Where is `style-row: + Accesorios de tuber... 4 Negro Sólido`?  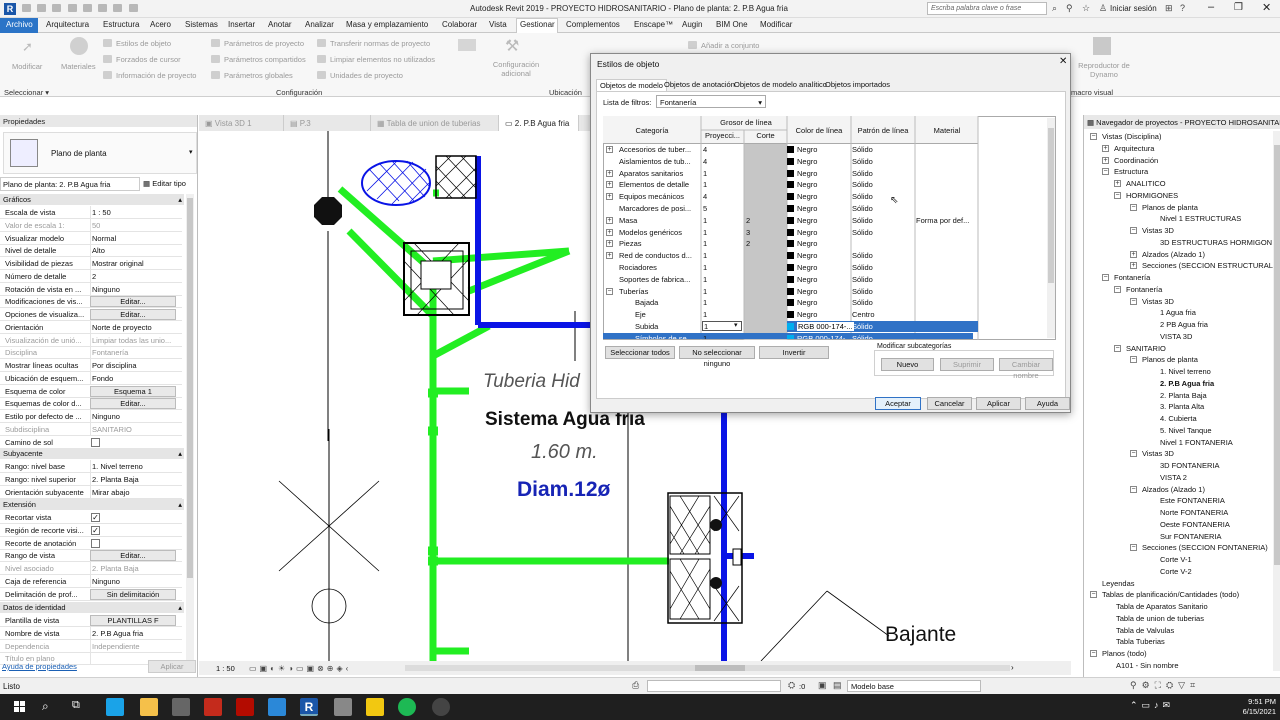 style-row: + Accesorios de tuber... 4 Negro Sólido is located at coordinates (788, 150).